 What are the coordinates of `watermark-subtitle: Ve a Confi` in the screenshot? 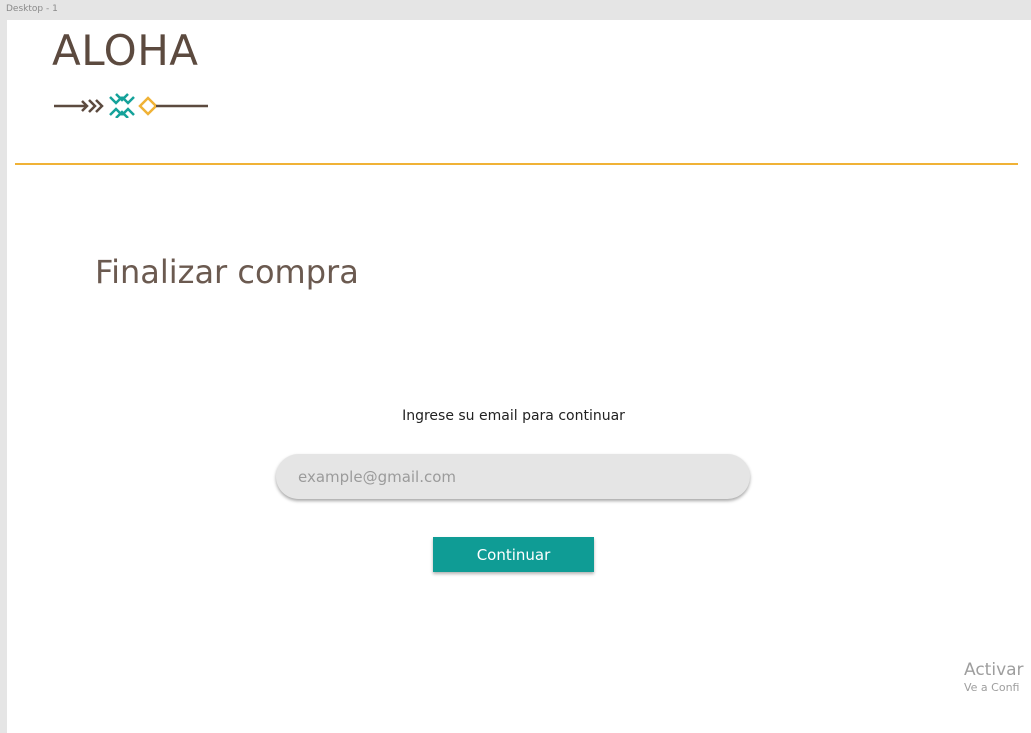 It's located at (992, 687).